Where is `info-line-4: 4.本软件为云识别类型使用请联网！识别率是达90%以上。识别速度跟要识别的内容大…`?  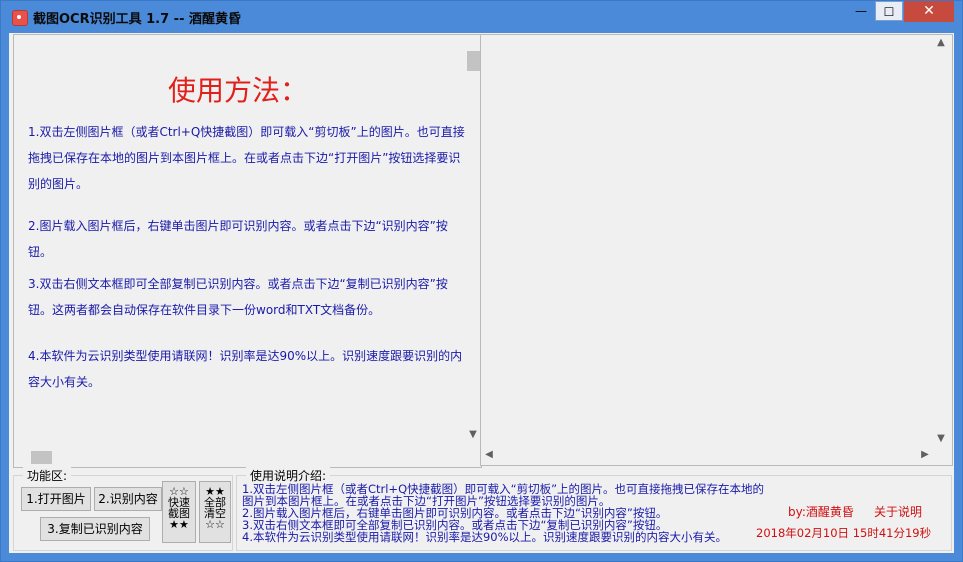
info-line-4: 4.本软件为云识别类型使用请联网！识别率是达90%以上。识别速度跟要识别的内容大… is located at coordinates (485, 537).